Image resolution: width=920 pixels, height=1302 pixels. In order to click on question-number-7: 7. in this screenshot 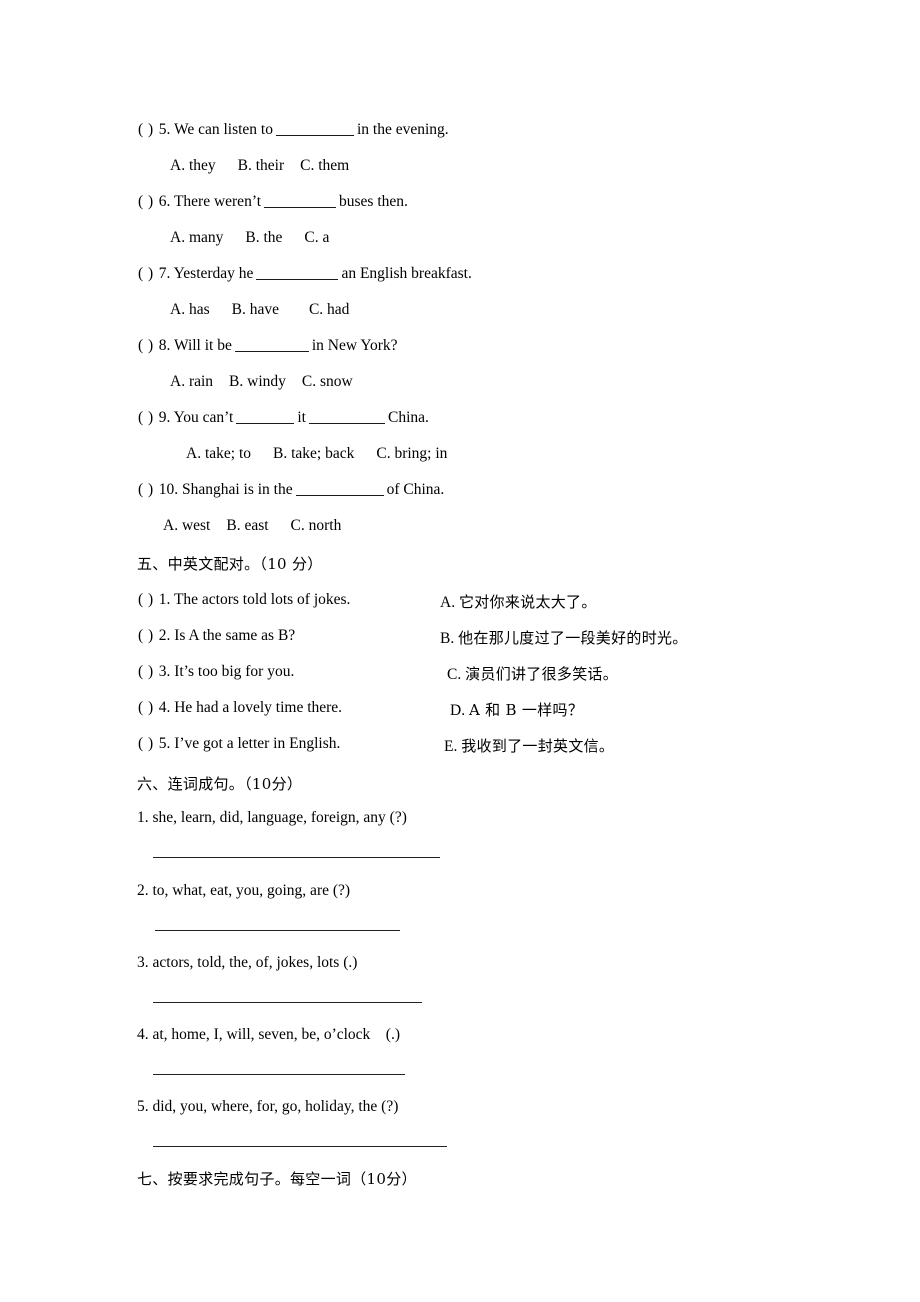, I will do `click(164, 273)`.